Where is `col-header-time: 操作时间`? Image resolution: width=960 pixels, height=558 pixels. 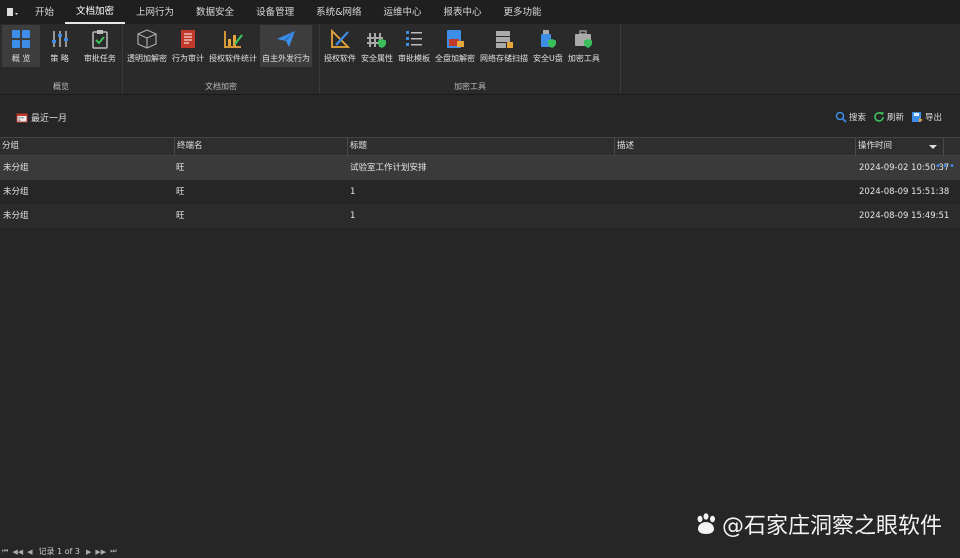 col-header-time: 操作时间 is located at coordinates (899, 146).